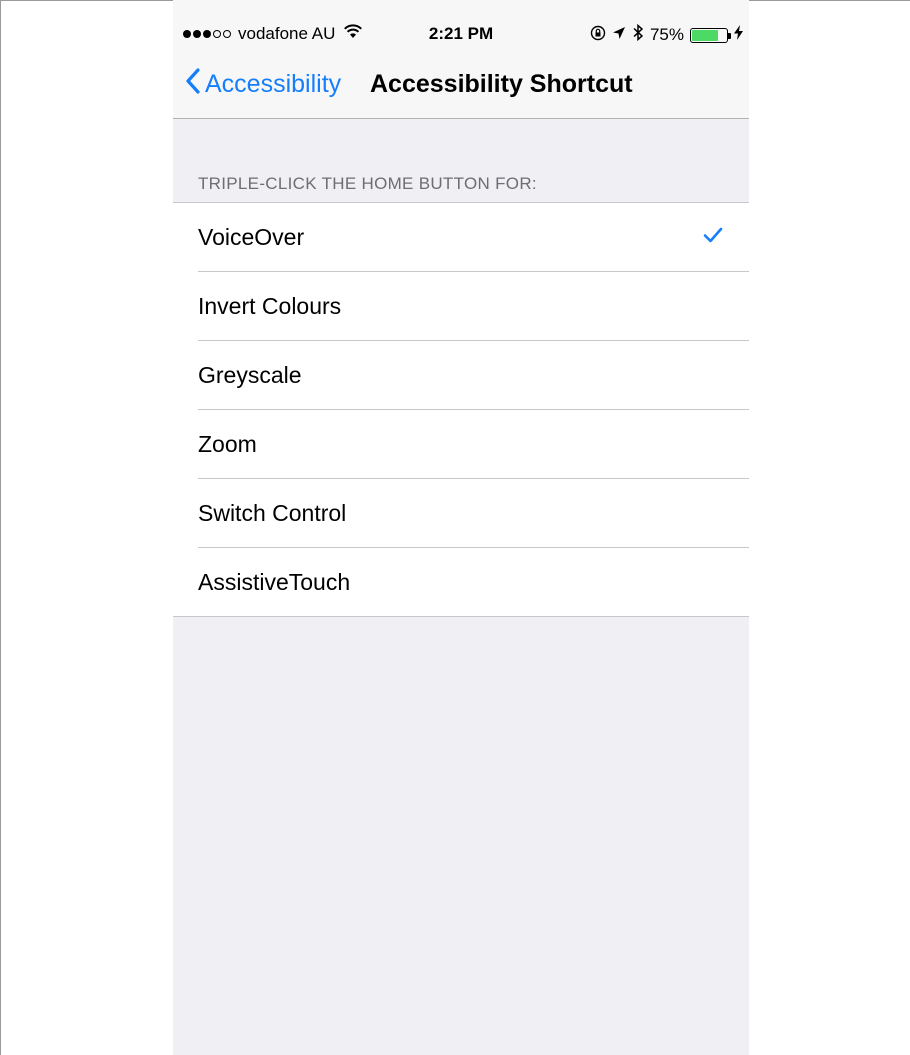 The width and height of the screenshot is (910, 1055). What do you see at coordinates (473, 375) in the screenshot?
I see `option-greyscale: Greyscale` at bounding box center [473, 375].